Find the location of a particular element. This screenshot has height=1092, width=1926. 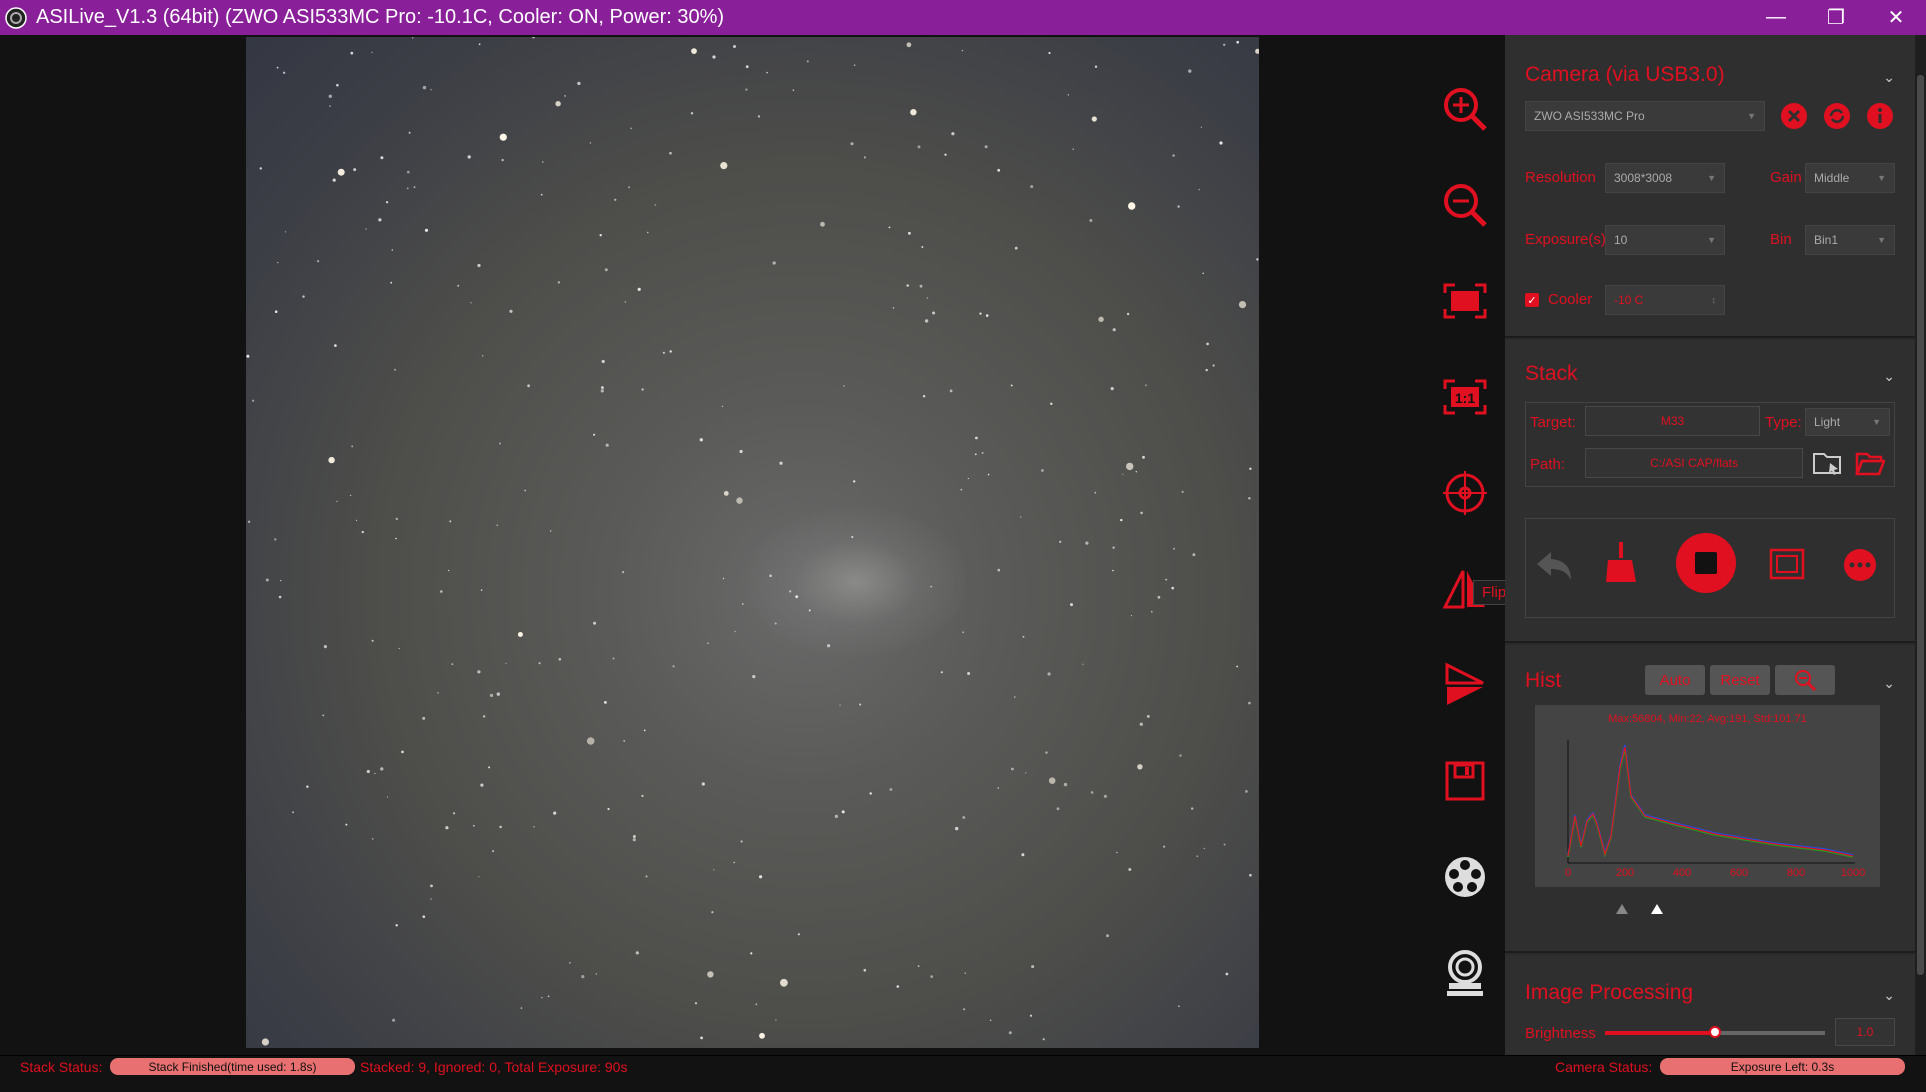

restore-icon: ❐ is located at coordinates (1836, 18).